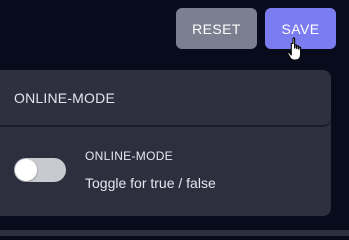 The height and width of the screenshot is (240, 349). I want to click on reset-button-label: RESET, so click(216, 28).